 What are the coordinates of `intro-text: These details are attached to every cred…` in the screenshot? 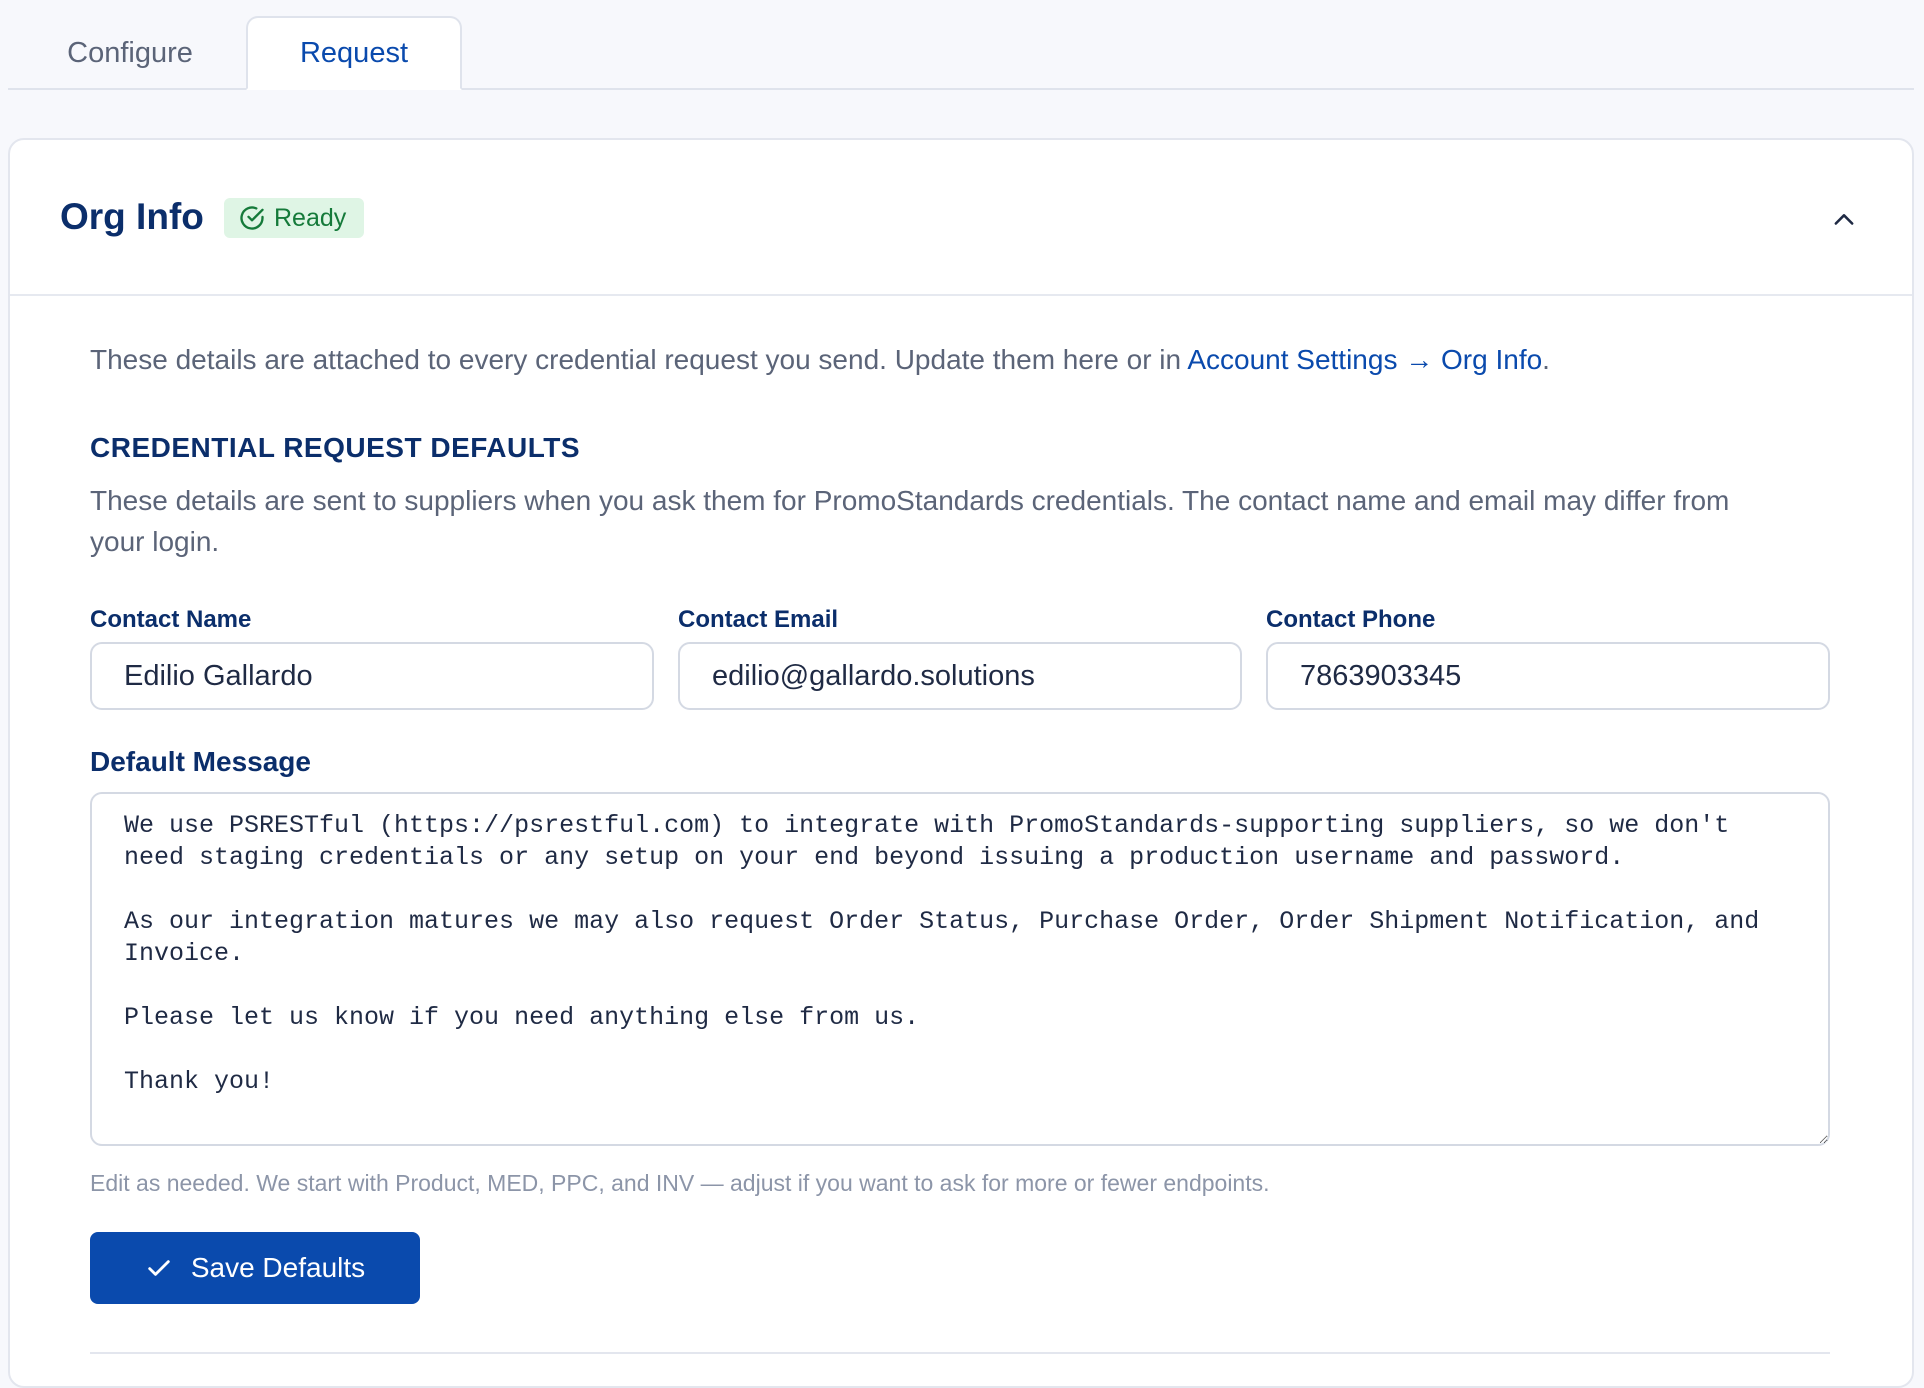 It's located at (820, 360).